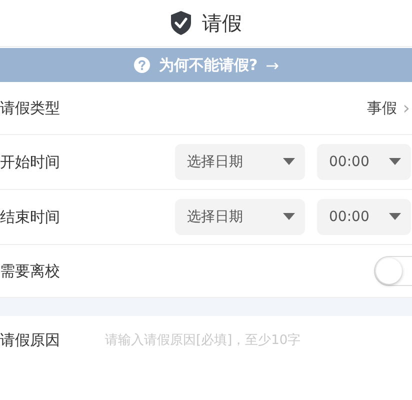 This screenshot has height=400, width=412. Describe the element at coordinates (181, 23) in the screenshot. I see `shield-check-icon` at that location.